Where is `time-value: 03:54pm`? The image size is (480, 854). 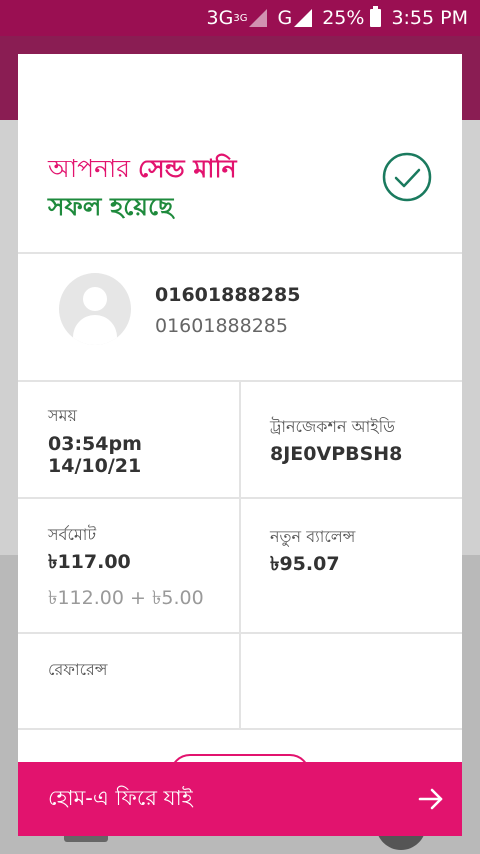 time-value: 03:54pm is located at coordinates (95, 444).